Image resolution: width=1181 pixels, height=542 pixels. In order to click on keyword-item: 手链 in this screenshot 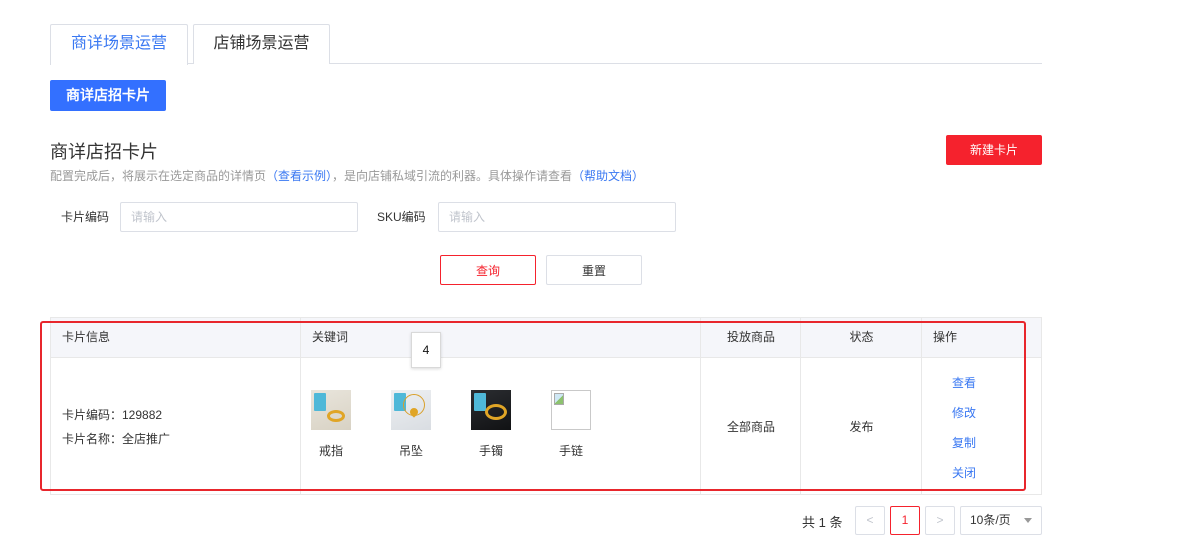, I will do `click(571, 424)`.